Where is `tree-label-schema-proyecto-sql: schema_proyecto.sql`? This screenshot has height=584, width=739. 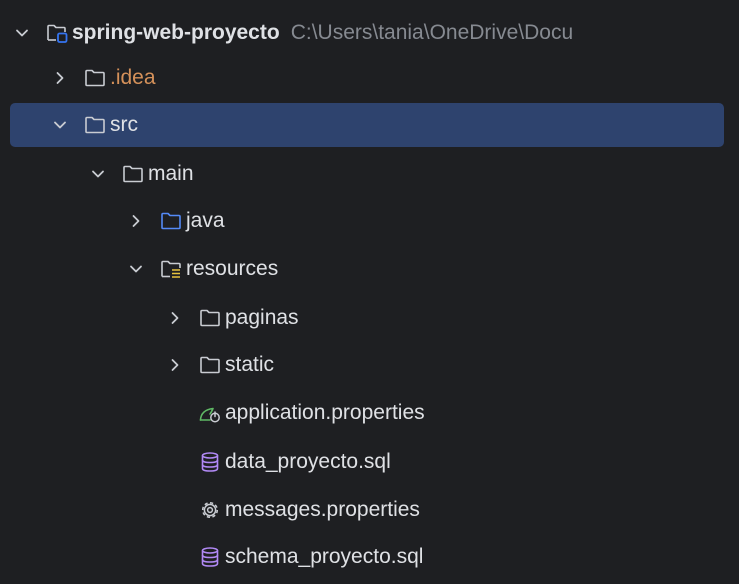 tree-label-schema-proyecto-sql: schema_proyecto.sql is located at coordinates (324, 556).